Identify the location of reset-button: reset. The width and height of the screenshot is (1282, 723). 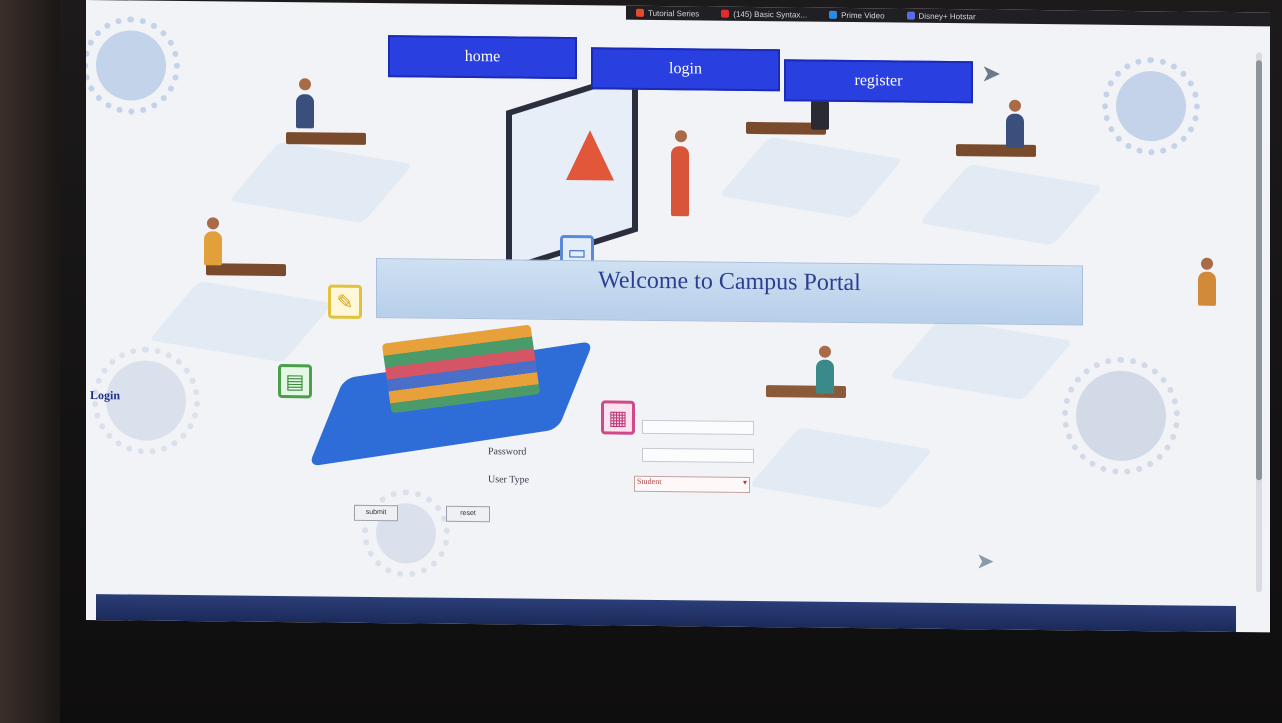
(468, 514).